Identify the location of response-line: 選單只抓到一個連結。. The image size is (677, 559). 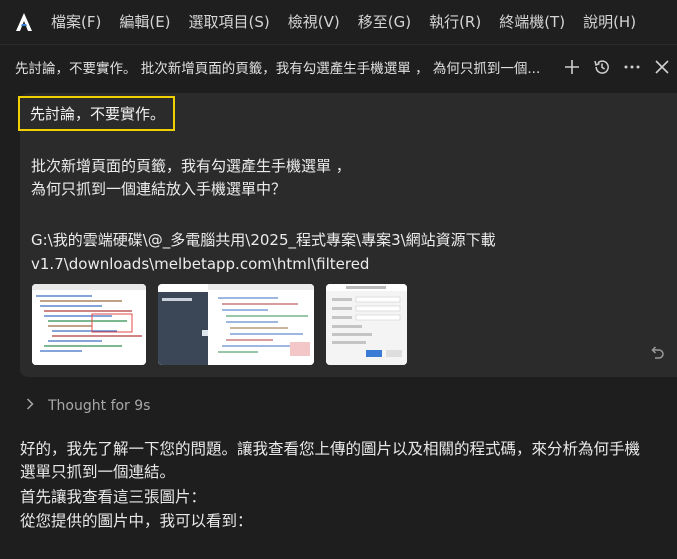
(98, 472).